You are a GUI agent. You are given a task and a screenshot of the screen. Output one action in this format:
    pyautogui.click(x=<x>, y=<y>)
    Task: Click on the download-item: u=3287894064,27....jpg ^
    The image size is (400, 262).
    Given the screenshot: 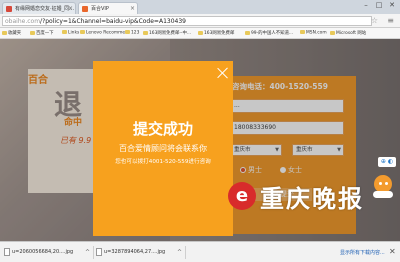 What is the action you would take?
    pyautogui.click(x=140, y=252)
    